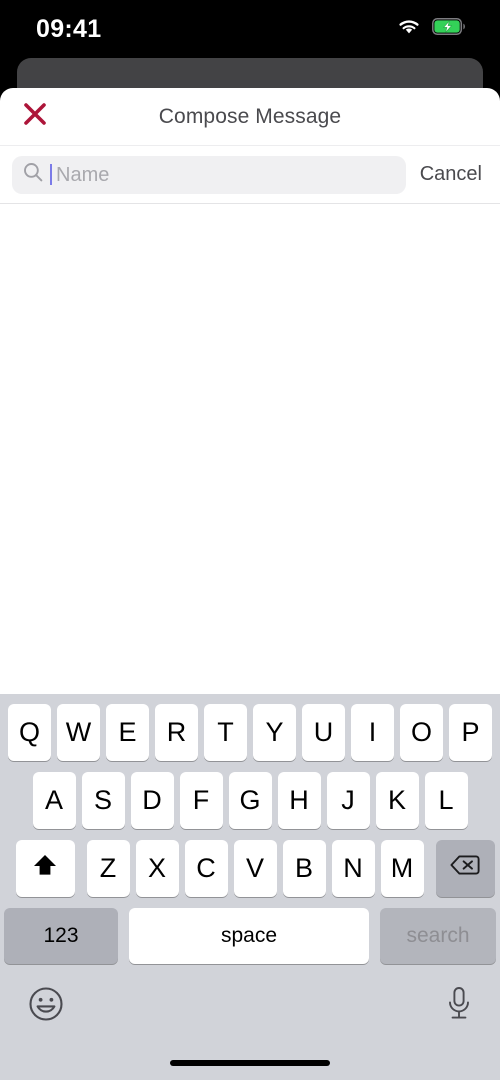 This screenshot has height=1080, width=500. Describe the element at coordinates (157, 868) in the screenshot. I see `key-x: X` at that location.